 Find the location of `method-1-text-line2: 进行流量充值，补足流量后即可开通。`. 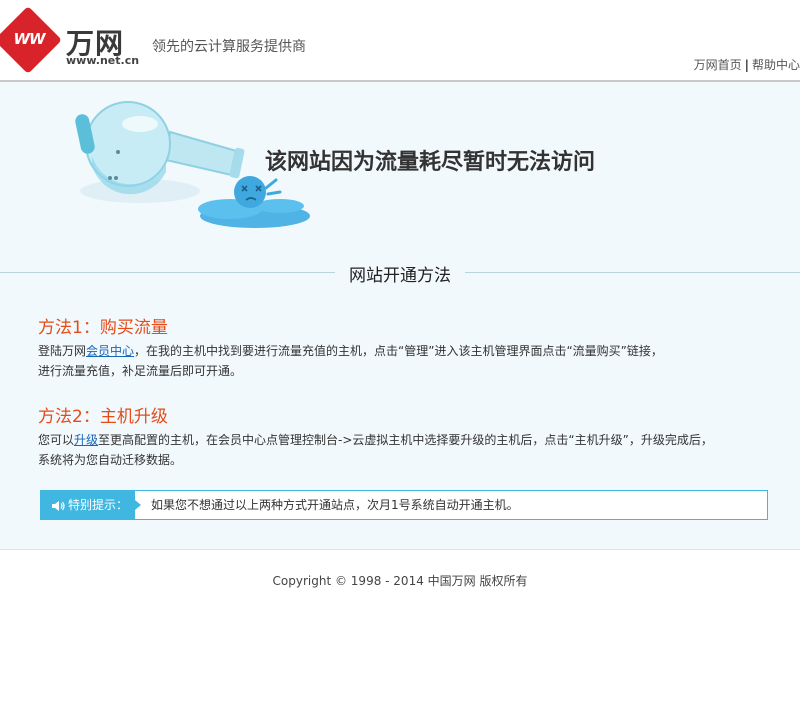

method-1-text-line2: 进行流量充值，补足流量后即可开通。 is located at coordinates (140, 371).